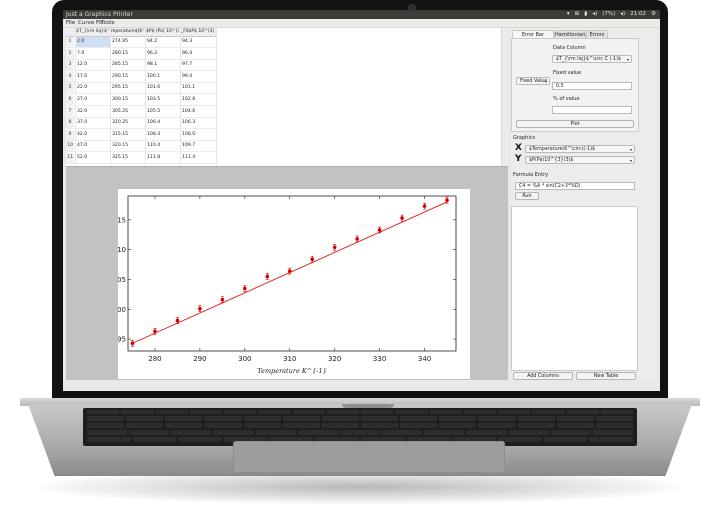 Image resolution: width=720 pixels, height=509 pixels. What do you see at coordinates (93, 88) in the screenshot?
I see `table-cell: 22.0` at bounding box center [93, 88].